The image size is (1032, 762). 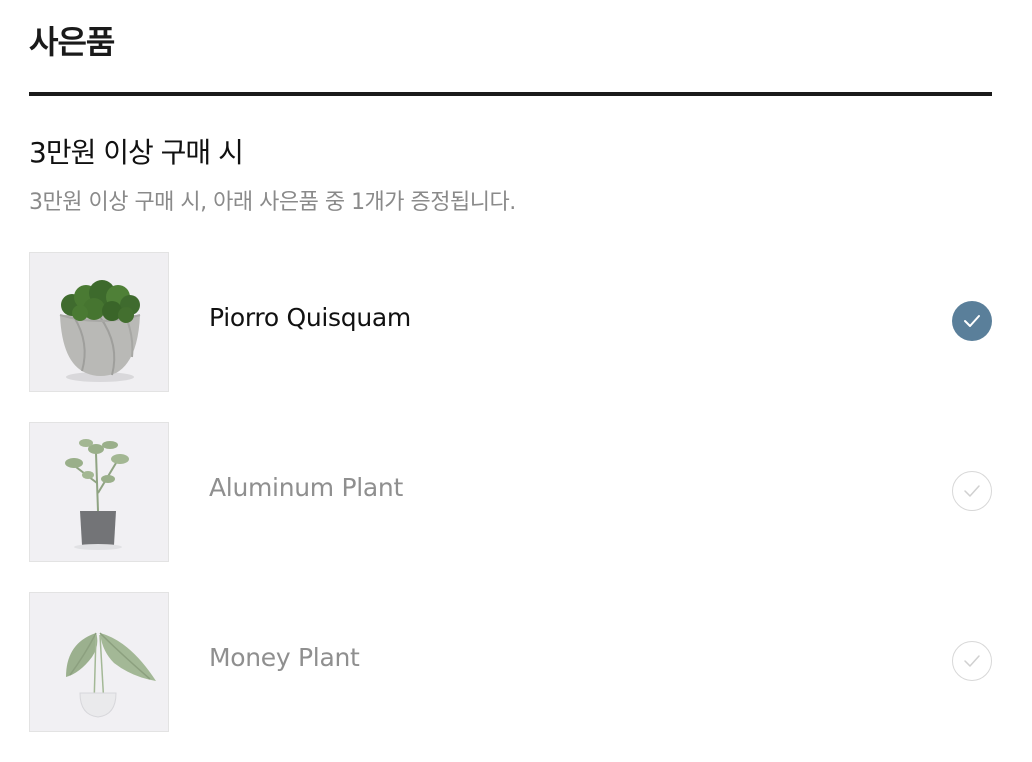 I want to click on gift-name: Aluminum Plant, so click(x=306, y=487).